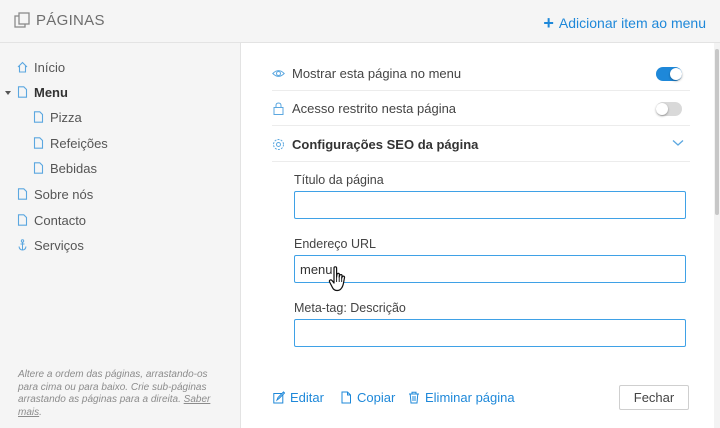 This screenshot has width=720, height=428. I want to click on home-icon, so click(22, 67).